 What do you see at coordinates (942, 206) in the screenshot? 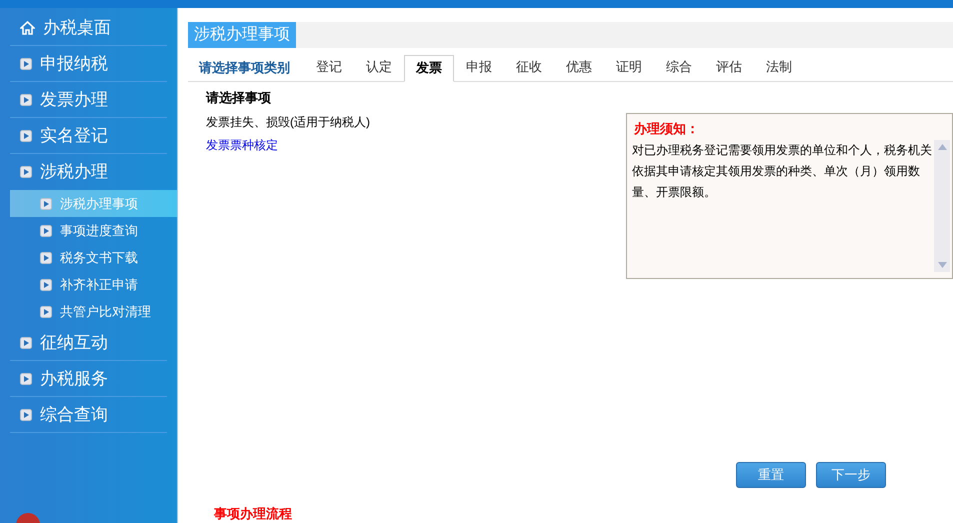
I see `scrollbar` at bounding box center [942, 206].